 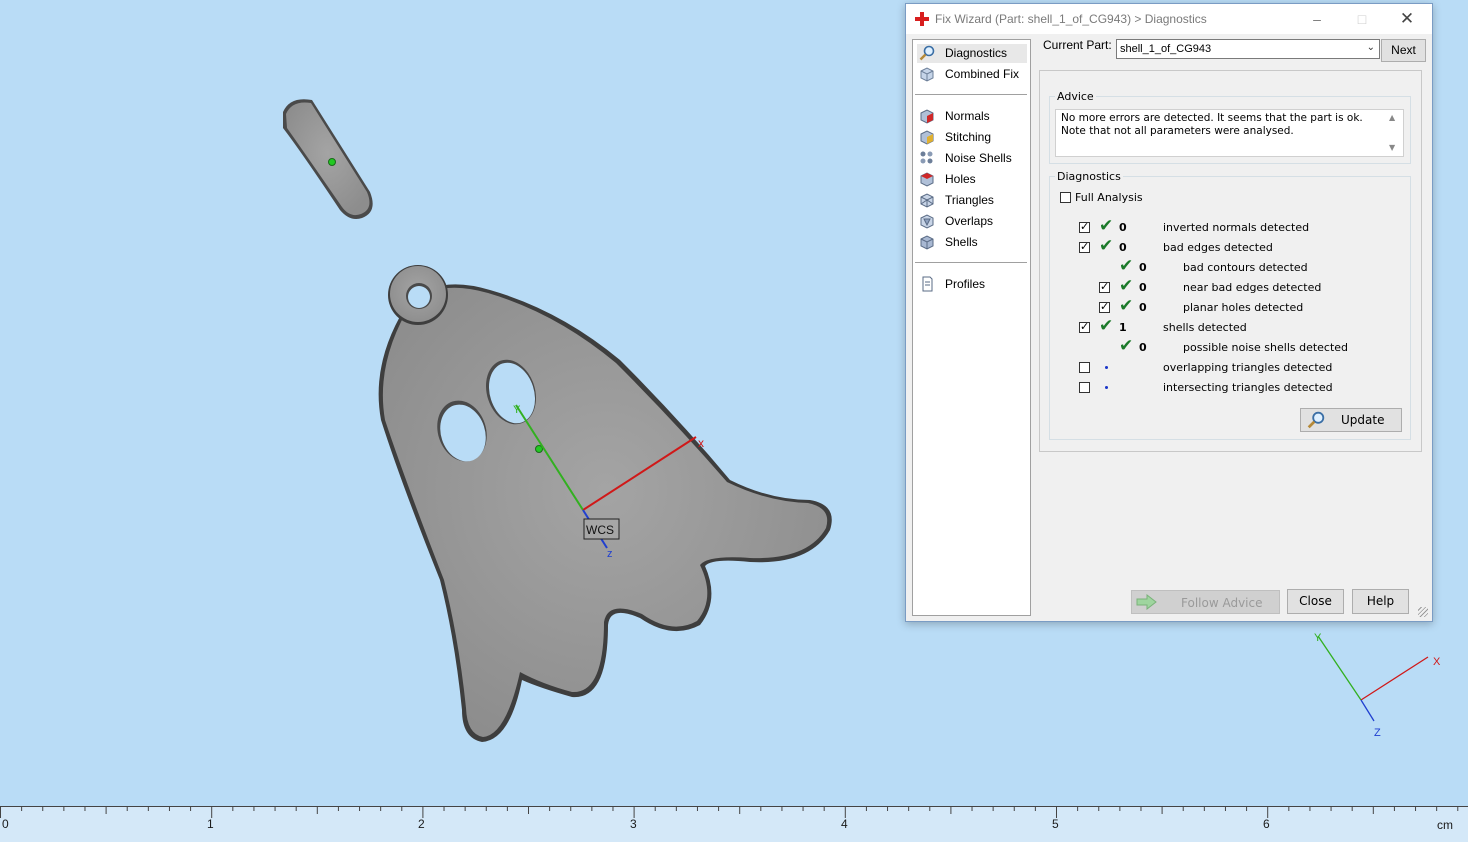 I want to click on ruler-ticks, so click(x=734, y=812).